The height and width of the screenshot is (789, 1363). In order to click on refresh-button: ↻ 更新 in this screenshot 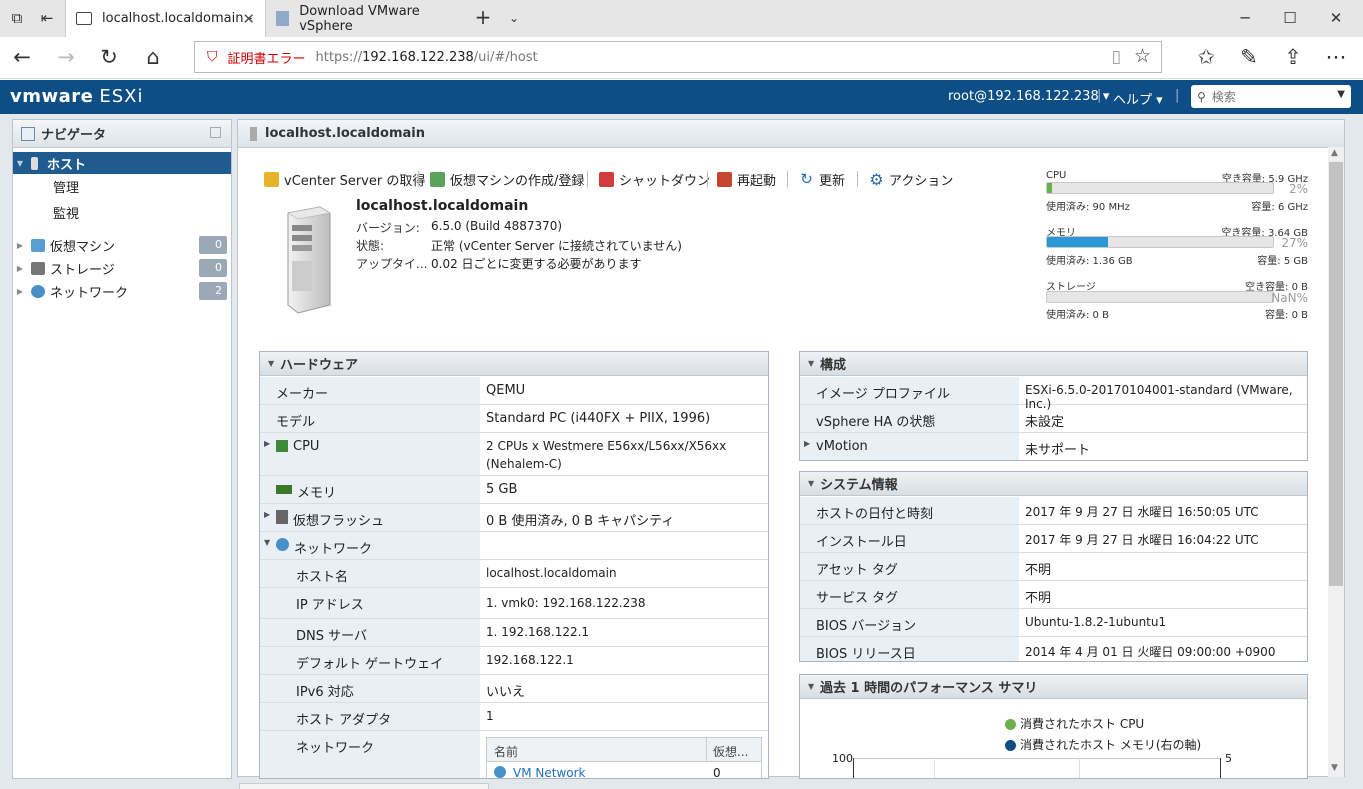, I will do `click(822, 180)`.